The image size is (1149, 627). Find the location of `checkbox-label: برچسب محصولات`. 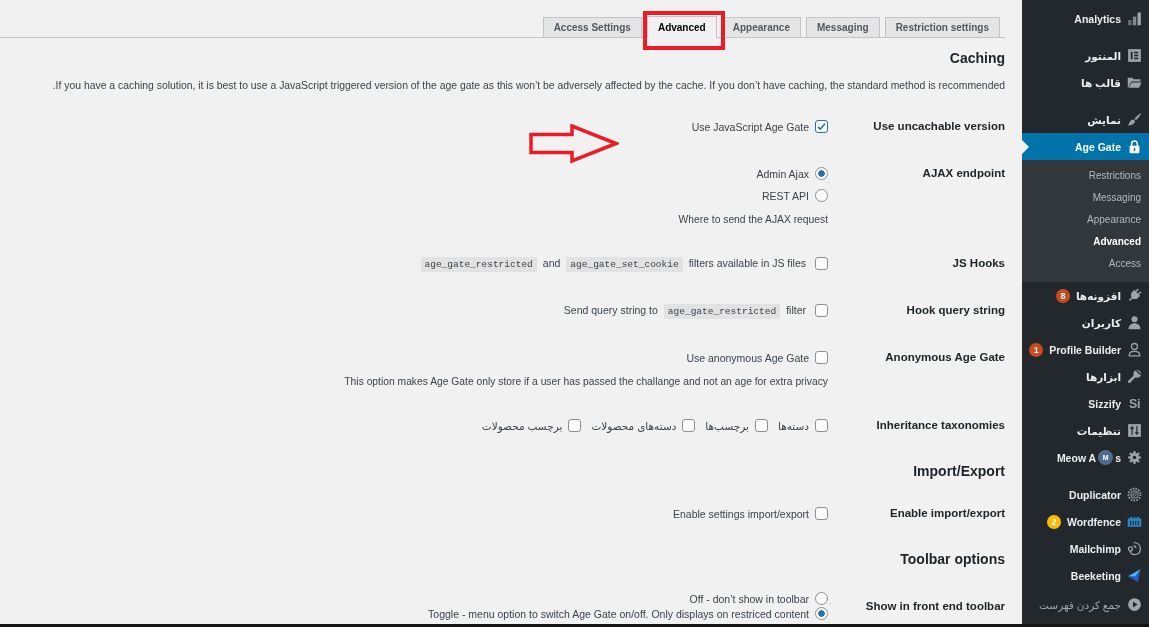

checkbox-label: برچسب محصولات is located at coordinates (522, 425).